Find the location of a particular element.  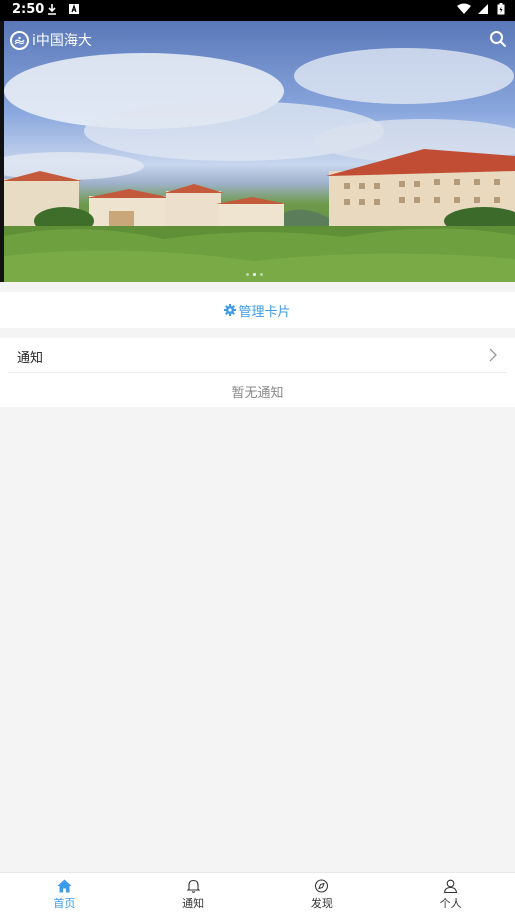

nav-notifications: 通知 is located at coordinates (193, 894).